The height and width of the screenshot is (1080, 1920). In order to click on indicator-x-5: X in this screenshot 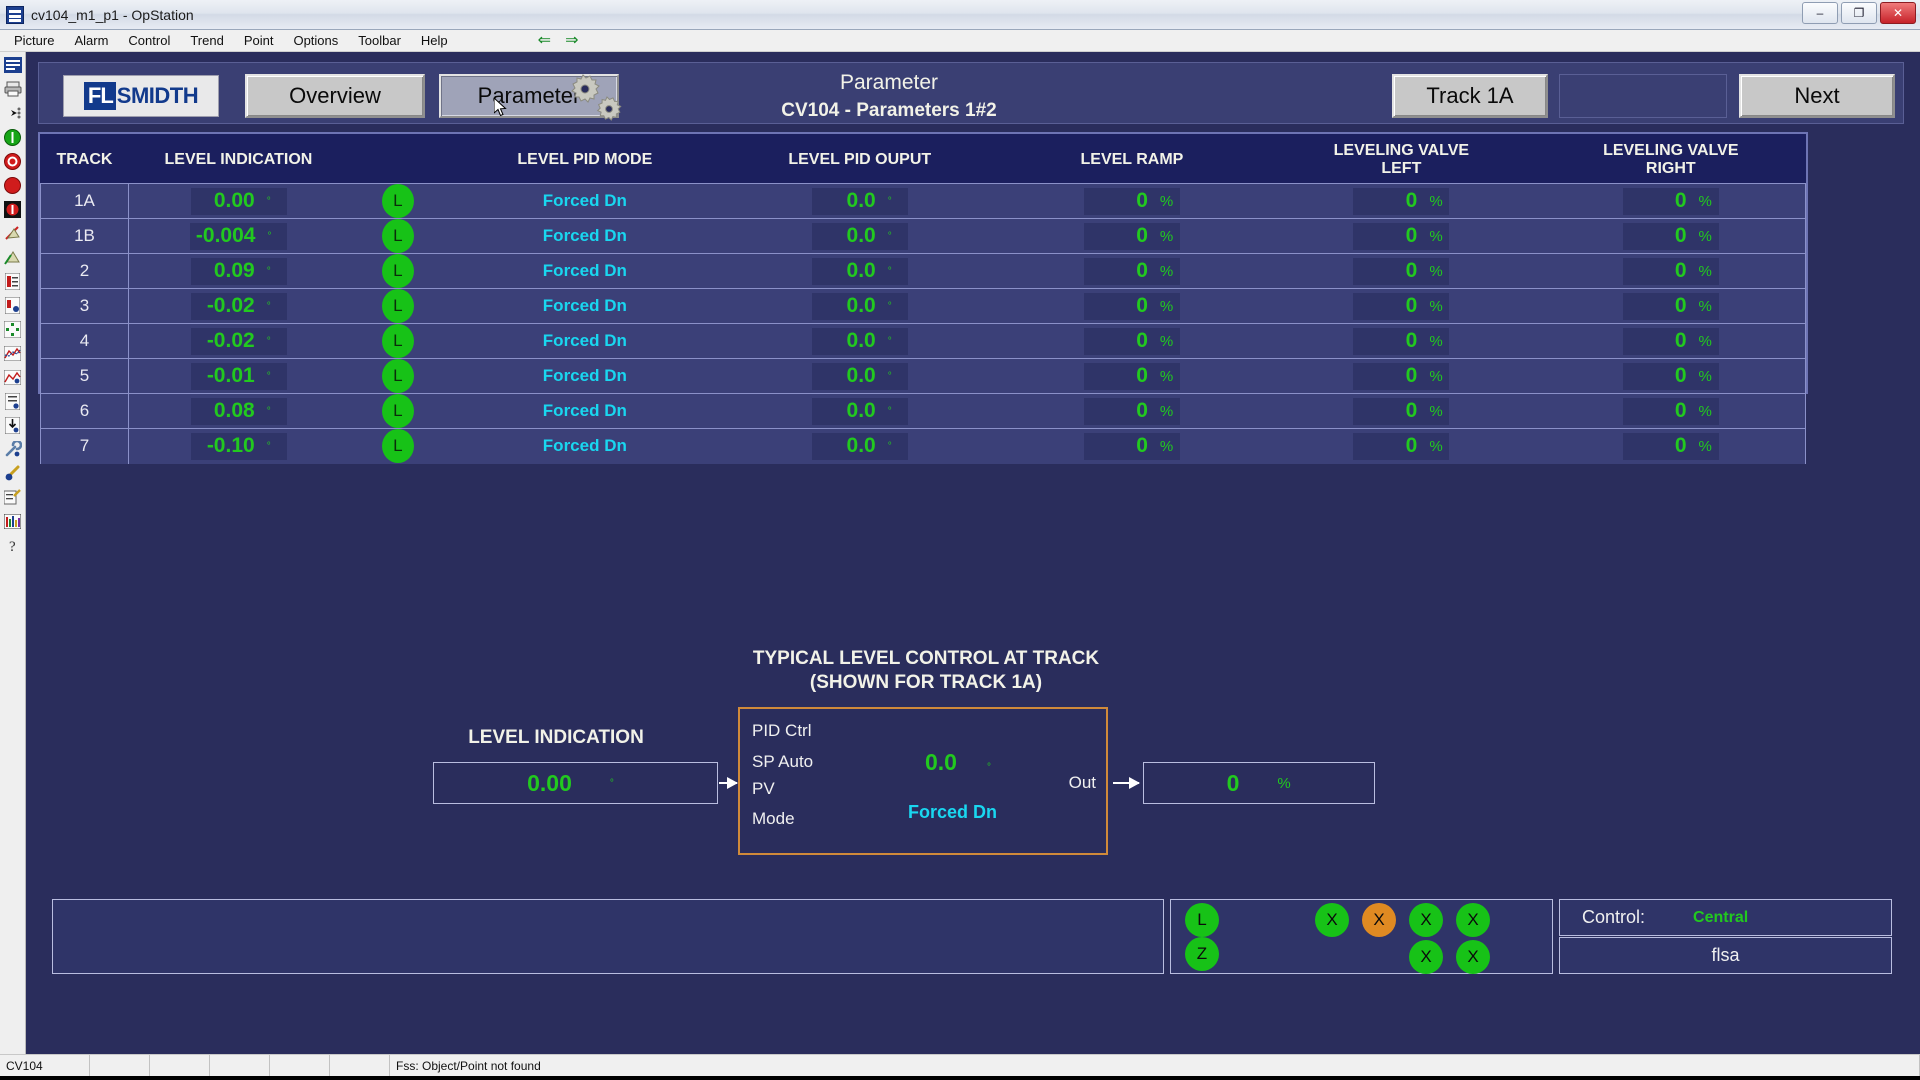, I will do `click(1426, 957)`.